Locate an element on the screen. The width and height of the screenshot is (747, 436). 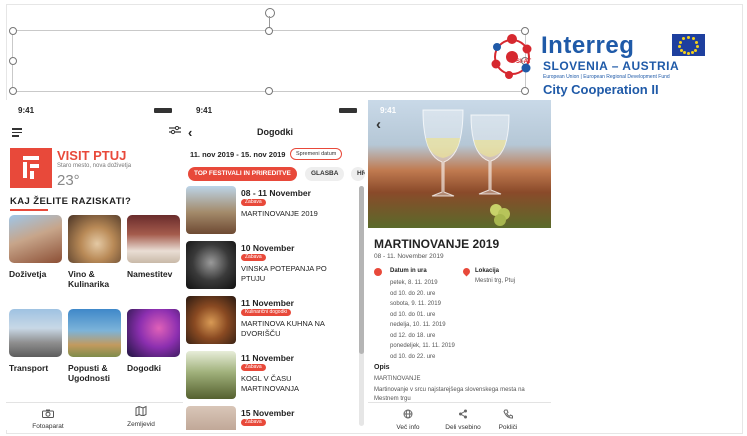
clock-icon is located at coordinates (378, 272).